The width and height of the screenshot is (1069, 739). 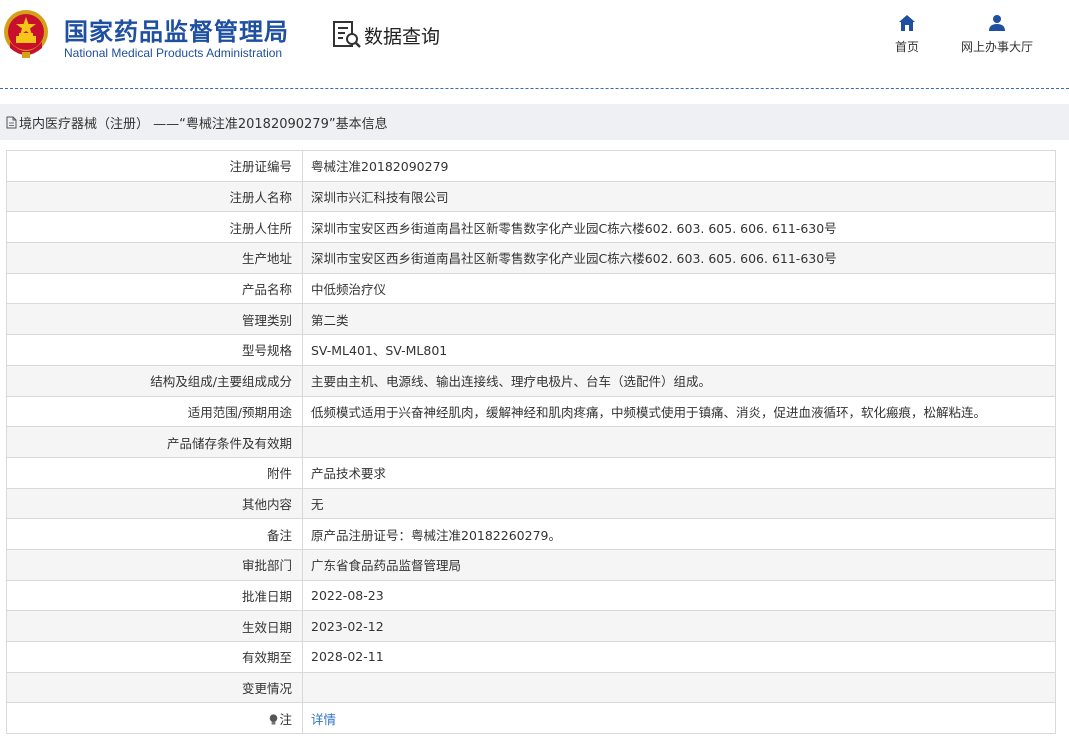 What do you see at coordinates (173, 53) in the screenshot?
I see `agency-name-en: National Medical Products Administration` at bounding box center [173, 53].